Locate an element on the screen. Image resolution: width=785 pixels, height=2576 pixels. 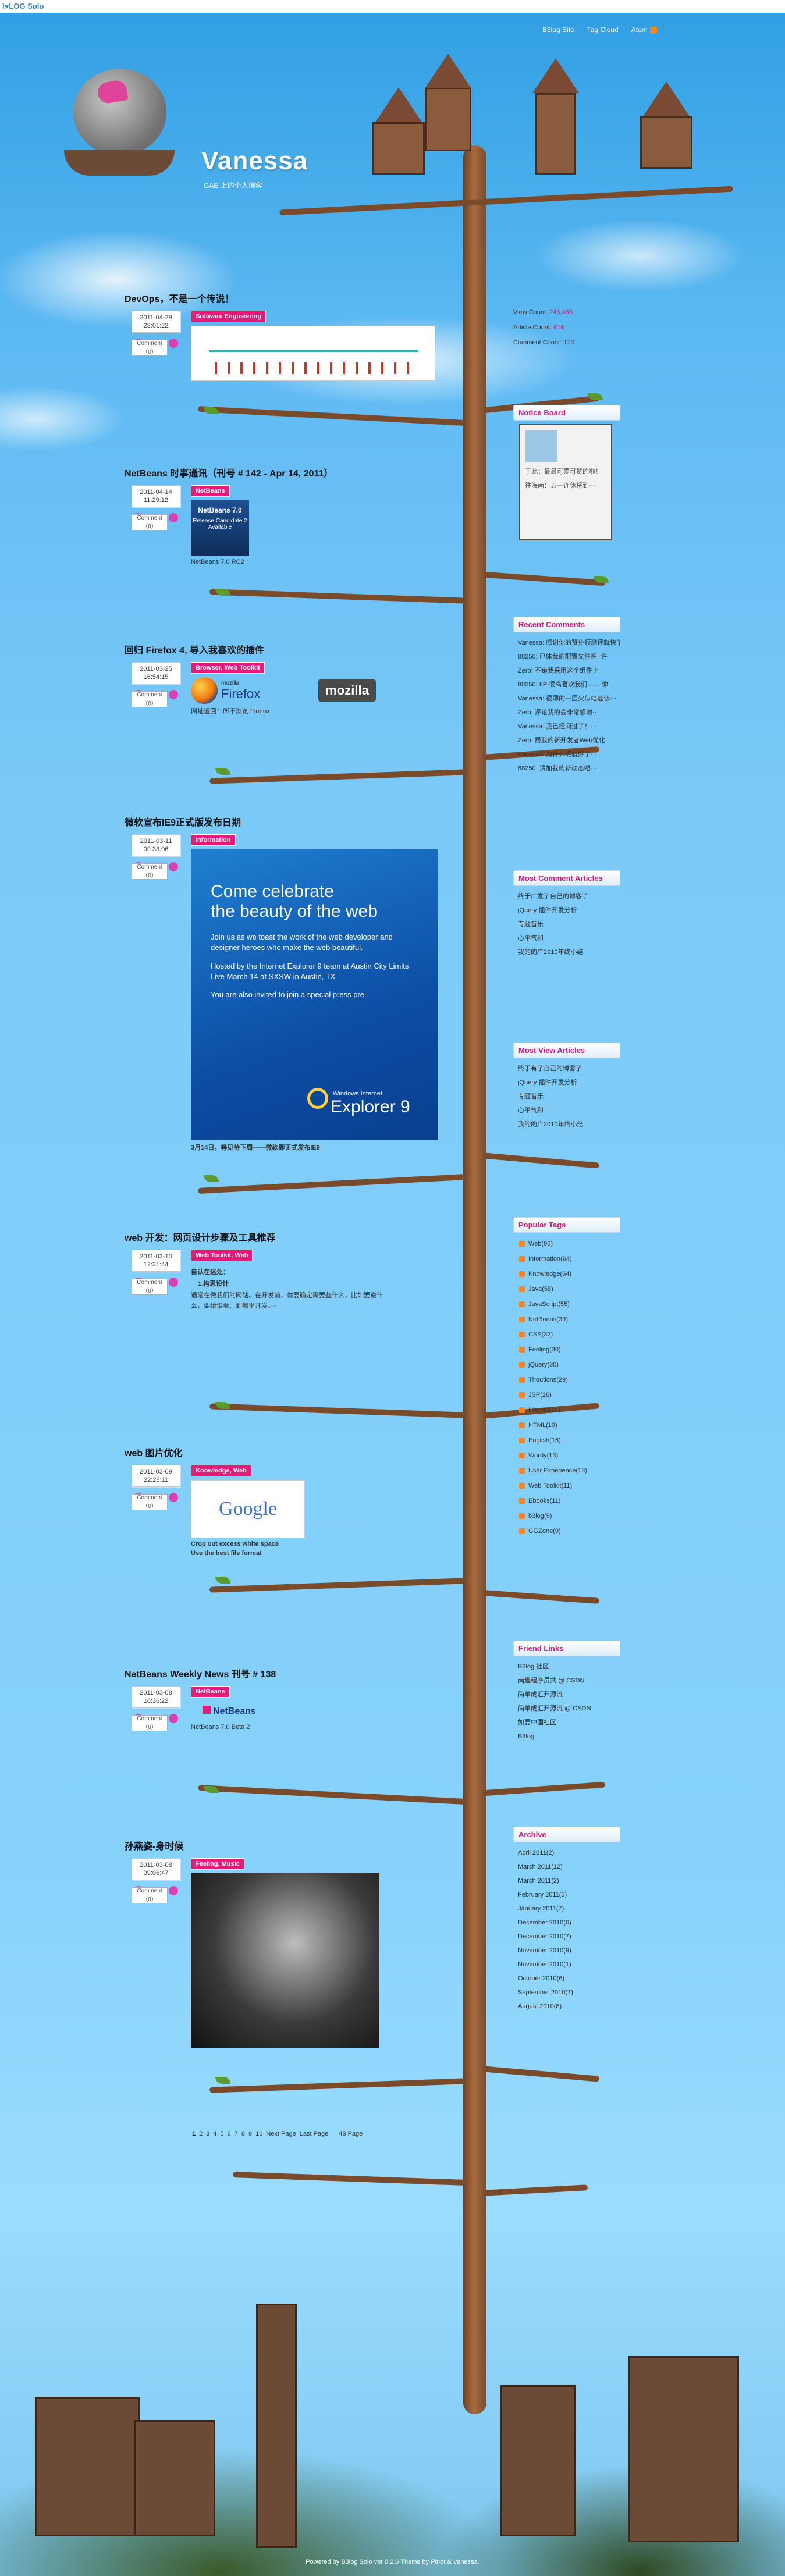
list-item: April 2011(2) is located at coordinates (569, 1853).